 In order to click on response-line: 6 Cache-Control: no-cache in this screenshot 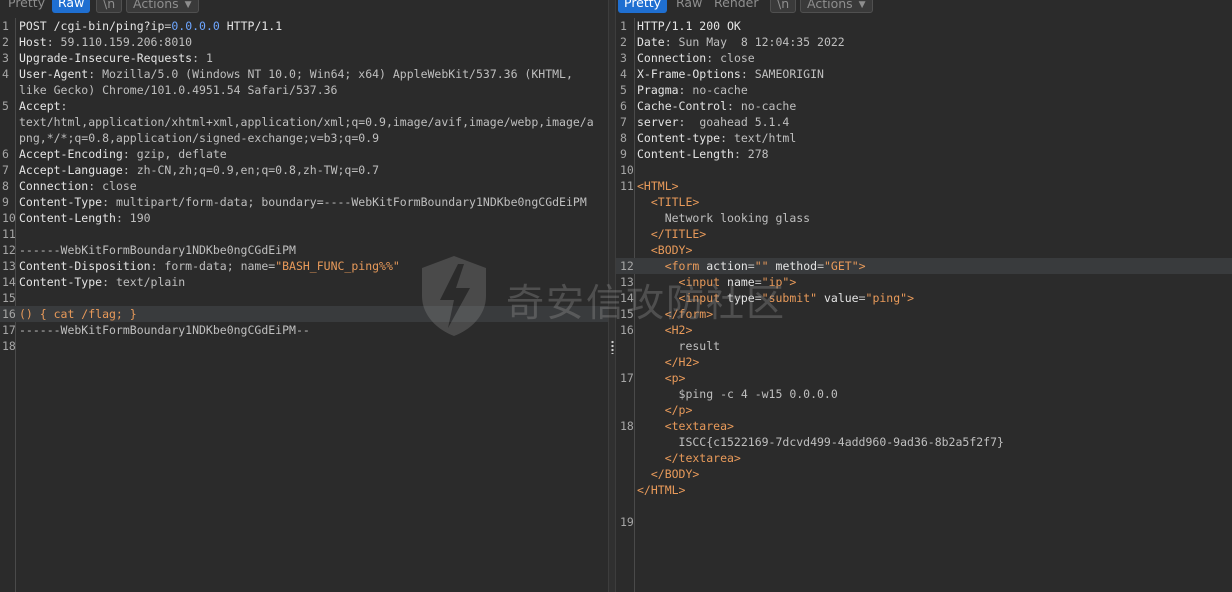, I will do `click(924, 106)`.